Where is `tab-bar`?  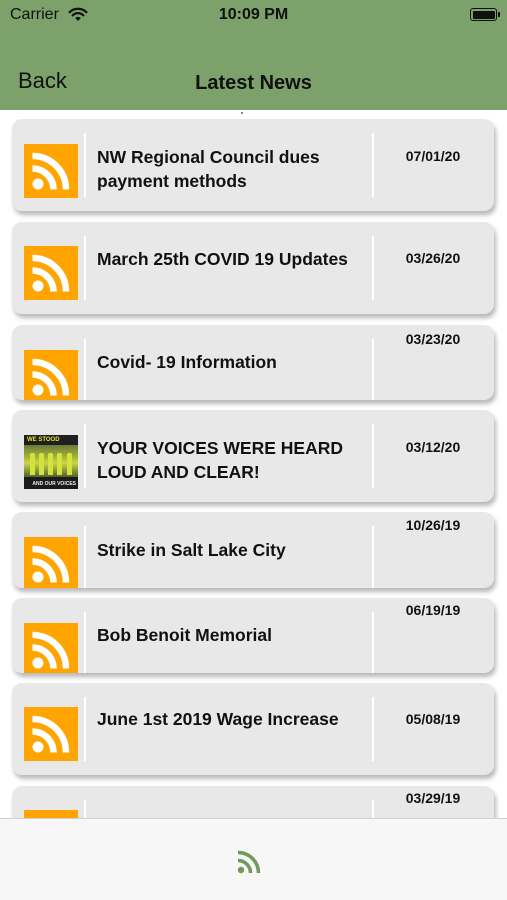 tab-bar is located at coordinates (253, 859).